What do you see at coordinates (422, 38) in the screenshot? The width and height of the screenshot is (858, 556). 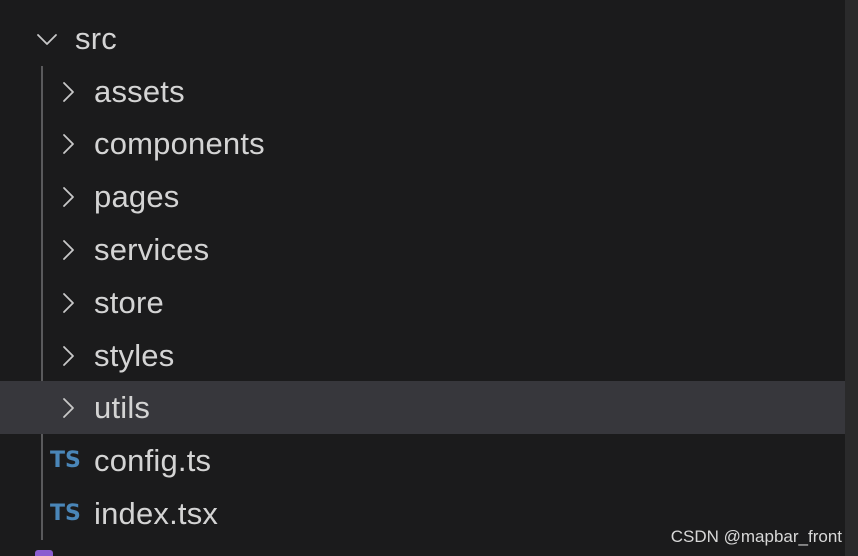 I see `tree-item-src: src` at bounding box center [422, 38].